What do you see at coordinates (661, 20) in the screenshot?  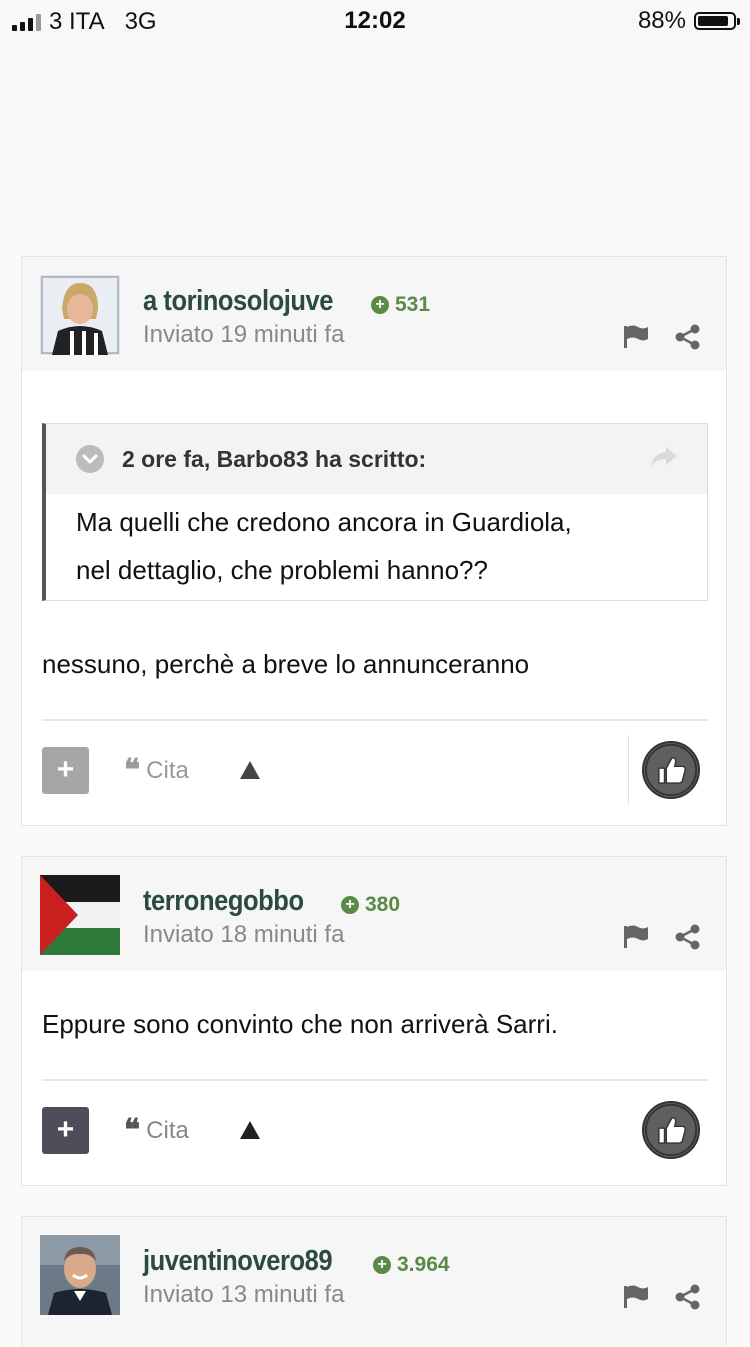 I see `battery-percent: 88%` at bounding box center [661, 20].